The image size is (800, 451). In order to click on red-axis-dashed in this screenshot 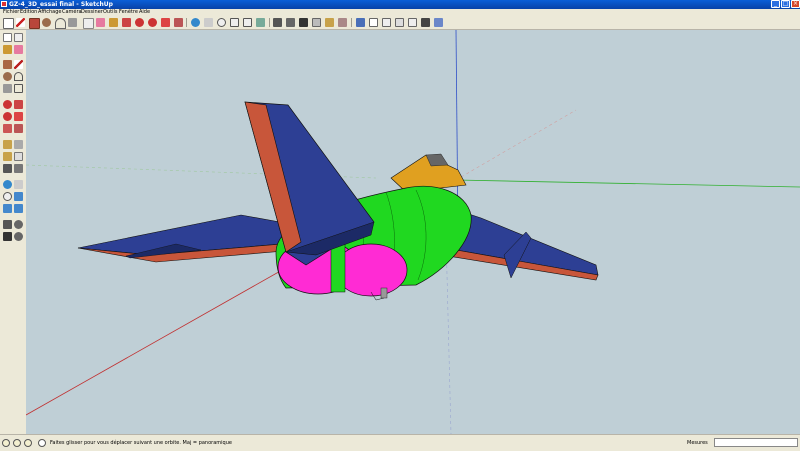, I will do `click(516, 145)`.